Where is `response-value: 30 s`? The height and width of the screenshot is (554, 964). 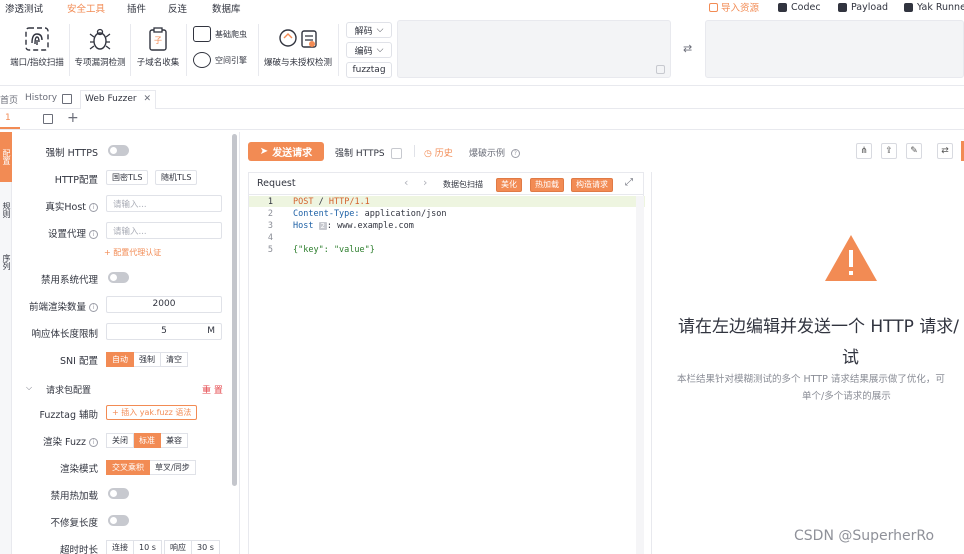
response-value: 30 s is located at coordinates (206, 547).